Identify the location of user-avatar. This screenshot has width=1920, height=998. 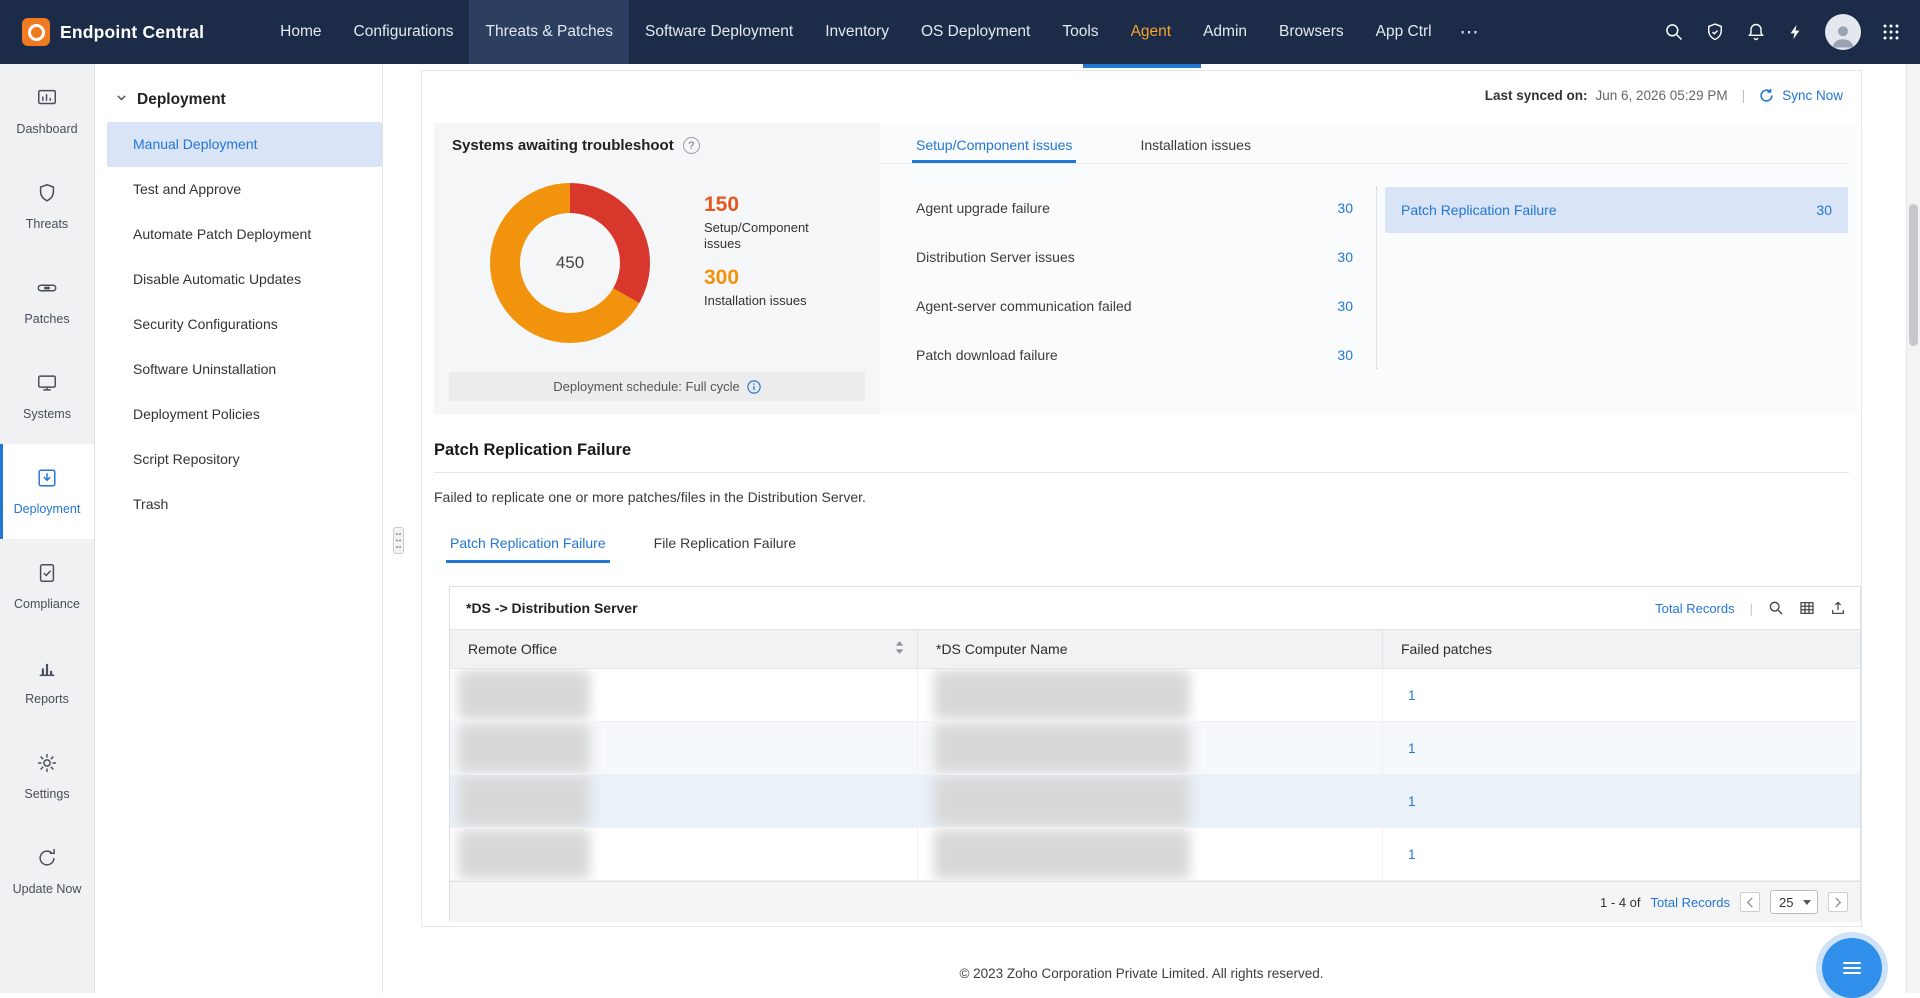
(1843, 32).